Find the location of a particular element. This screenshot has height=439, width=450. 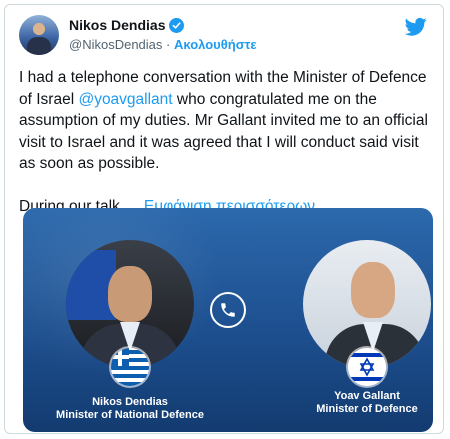

verified-badge-icon is located at coordinates (177, 25).